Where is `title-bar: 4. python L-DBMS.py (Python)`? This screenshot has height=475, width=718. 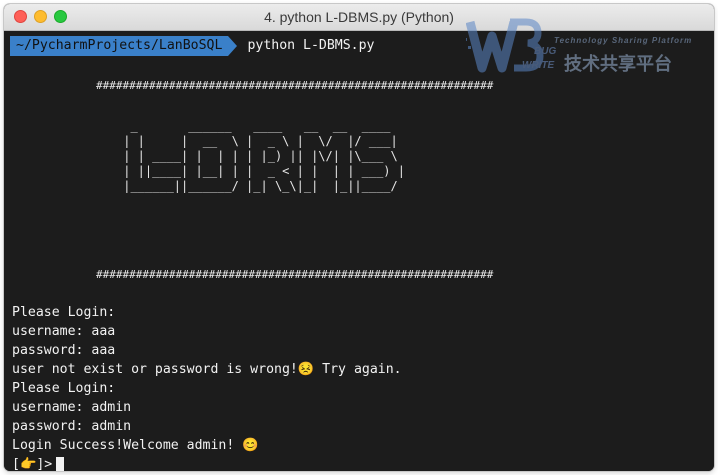 title-bar: 4. python L-DBMS.py (Python) is located at coordinates (359, 17).